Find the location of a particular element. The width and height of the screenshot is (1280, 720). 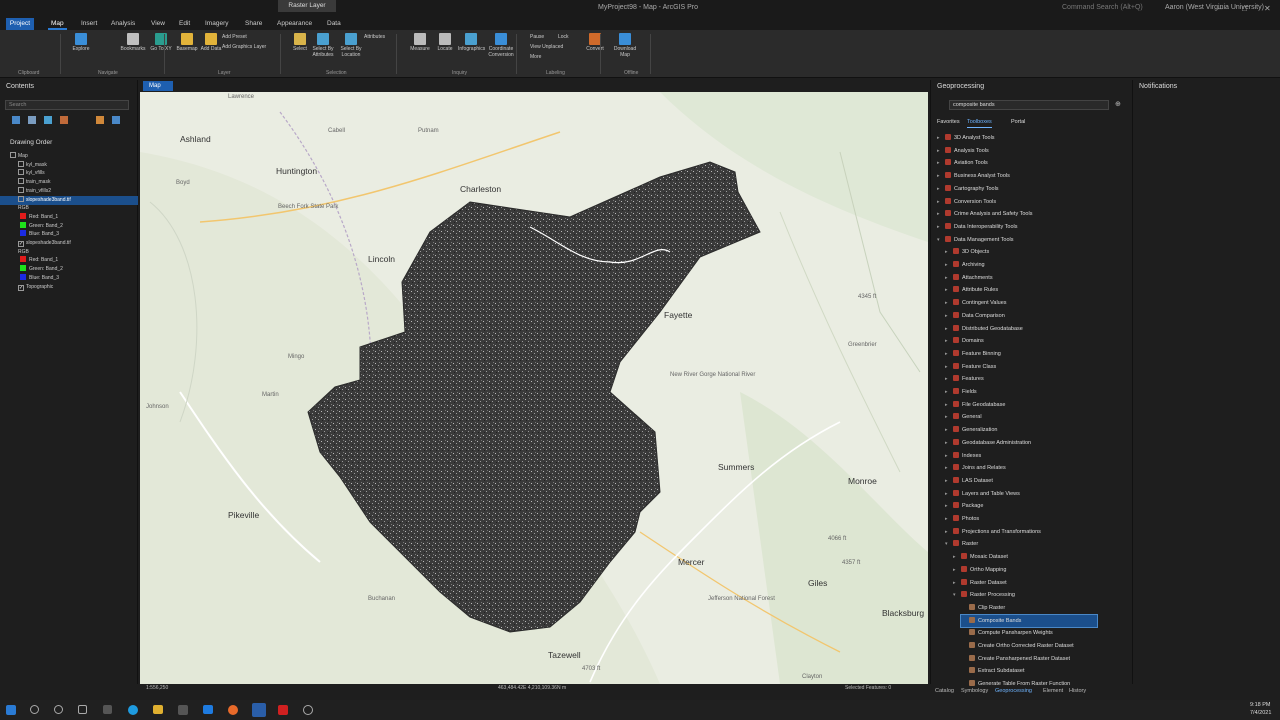

toolbox-item: ▸ Fields is located at coordinates (961, 392).